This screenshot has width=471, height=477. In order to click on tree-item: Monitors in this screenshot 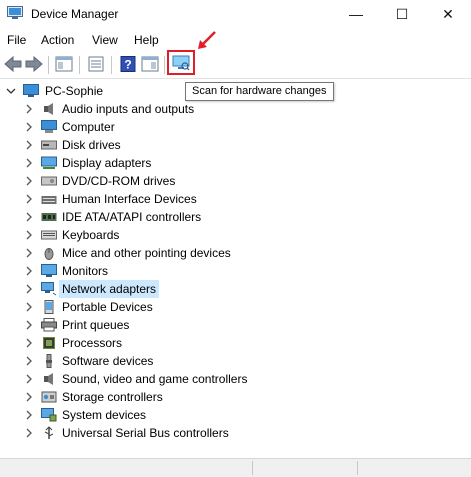, I will do `click(154, 271)`.